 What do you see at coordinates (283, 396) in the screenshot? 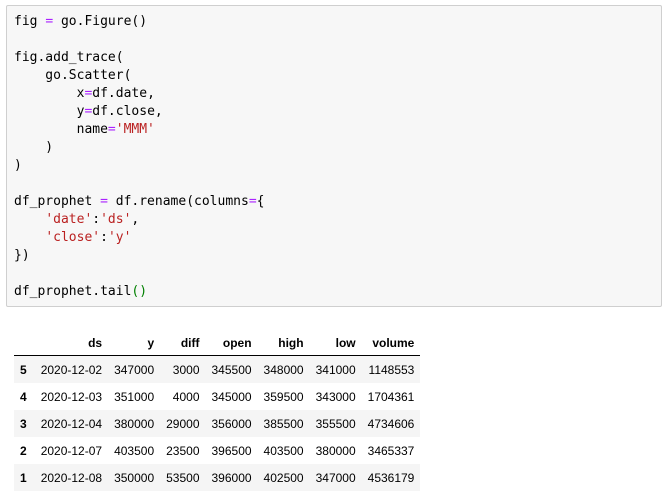
I see `cell-high: 359500` at bounding box center [283, 396].